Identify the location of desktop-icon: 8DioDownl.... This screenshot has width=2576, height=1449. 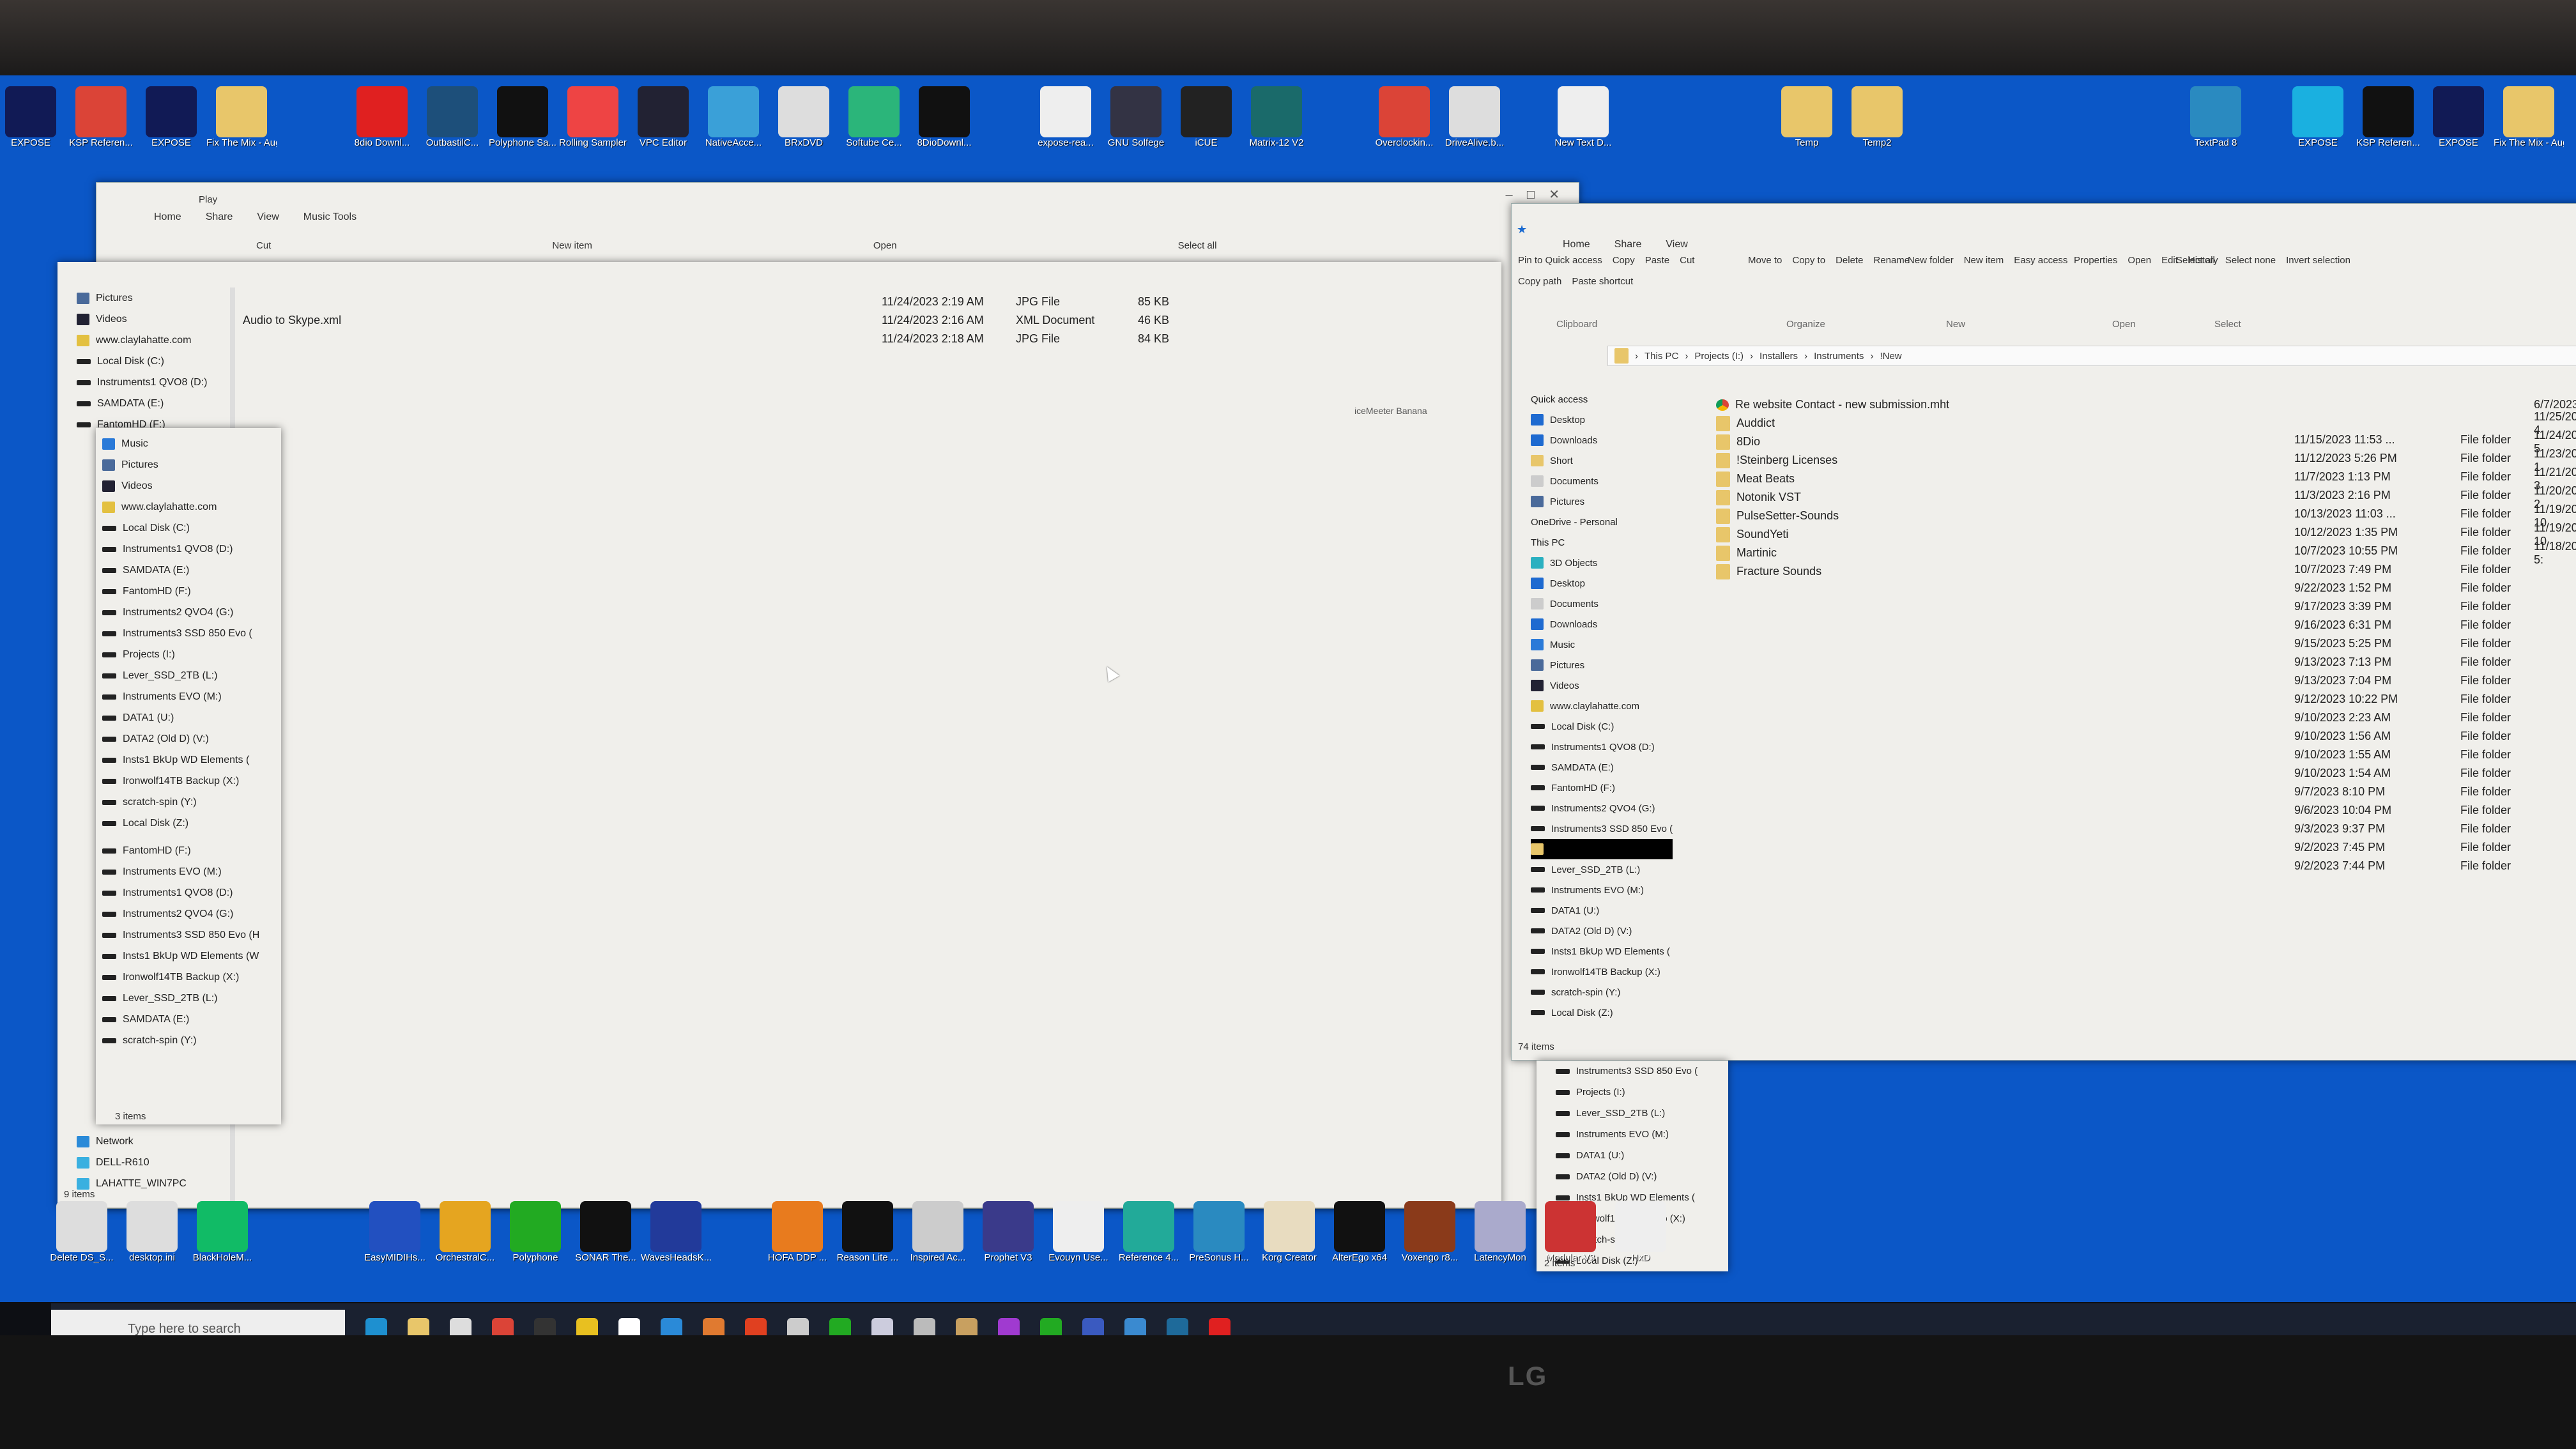
(944, 117).